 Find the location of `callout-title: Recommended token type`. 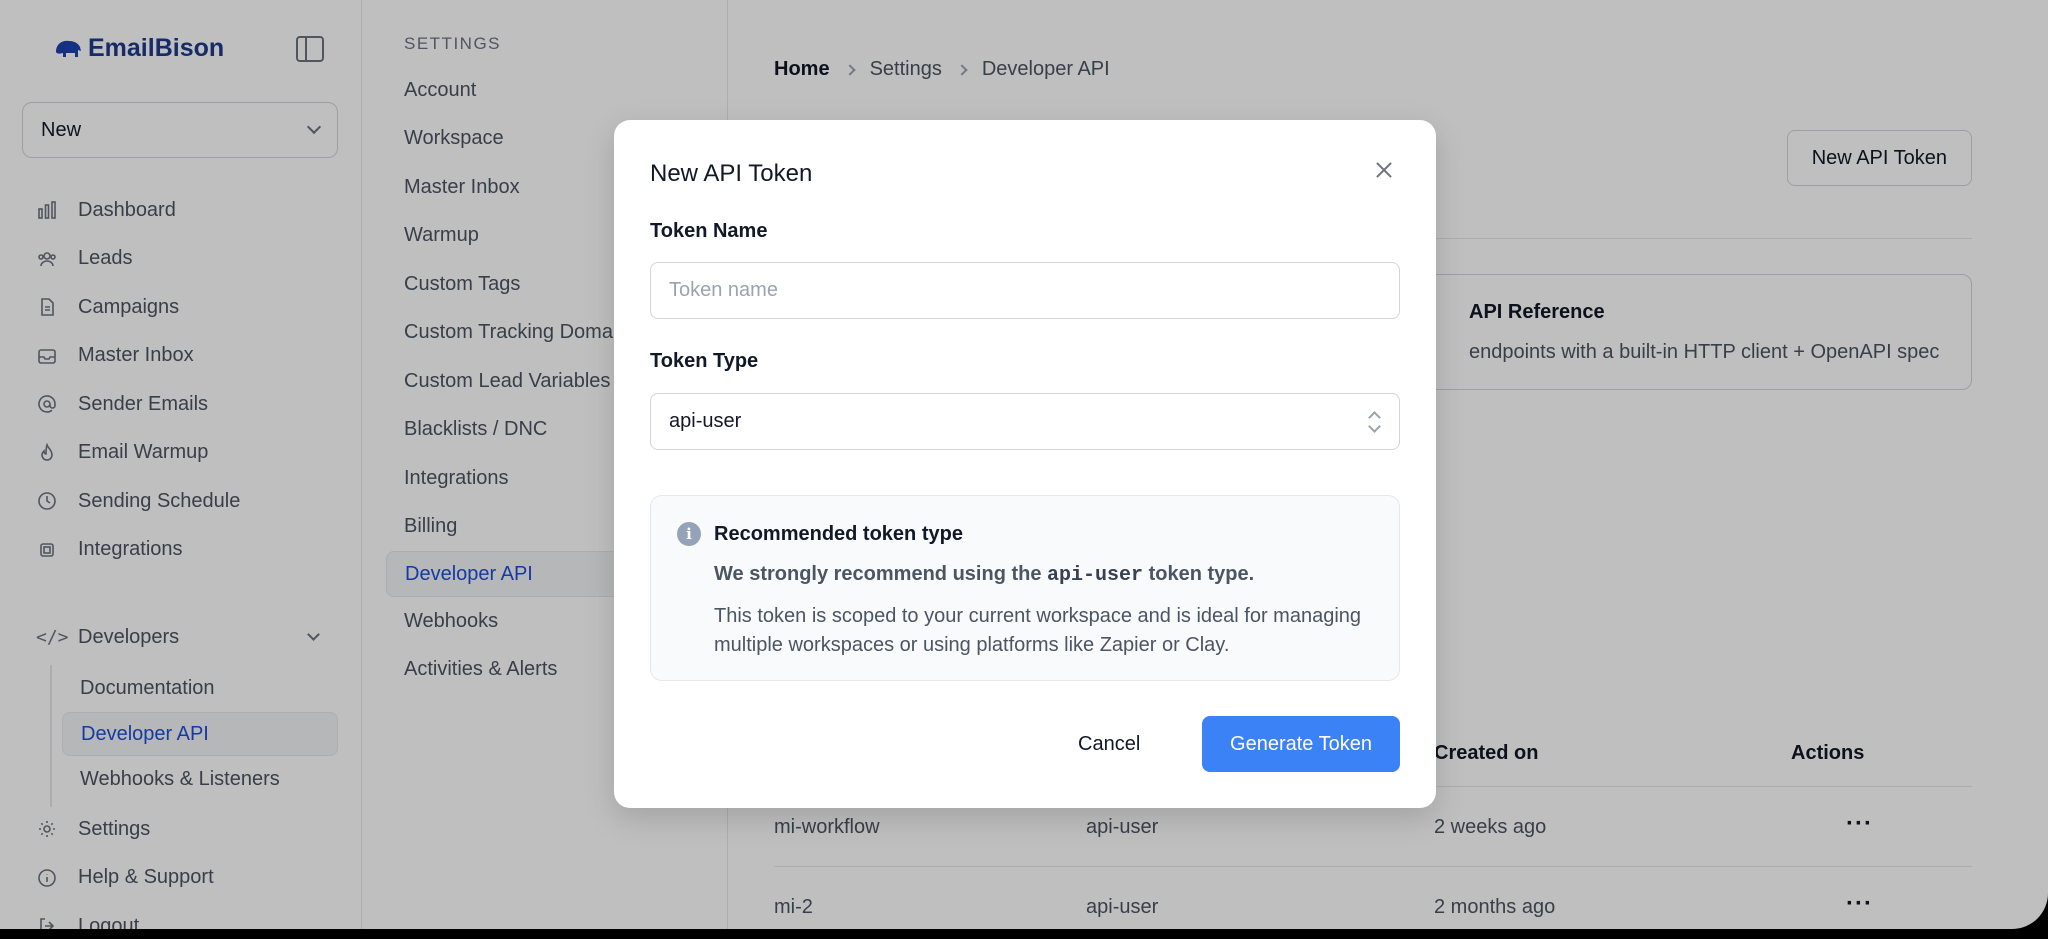

callout-title: Recommended token type is located at coordinates (838, 534).